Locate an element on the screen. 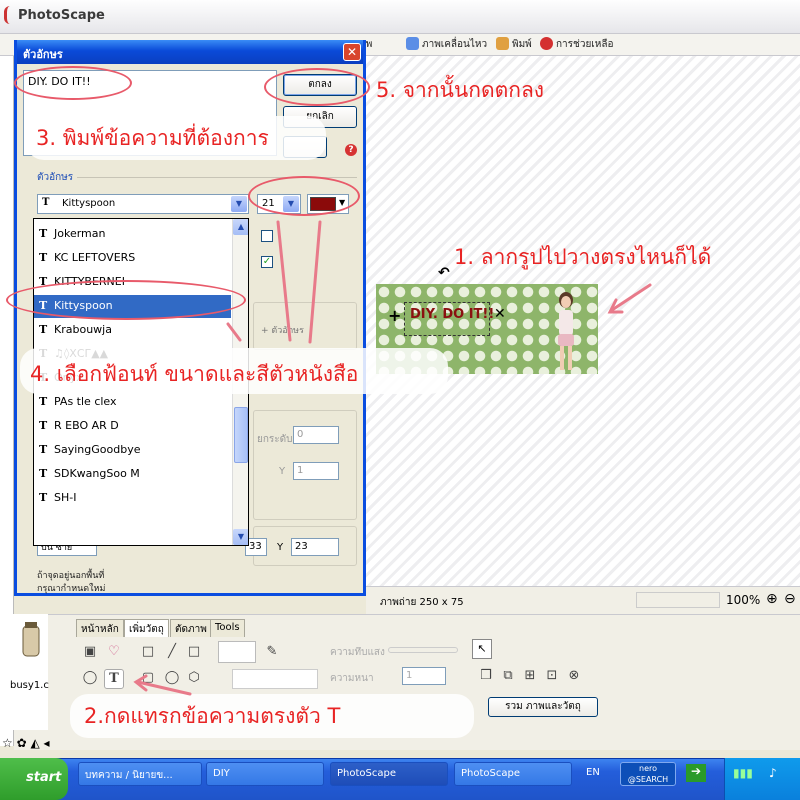  menu-tab-print: พิมพ์ is located at coordinates (514, 45).